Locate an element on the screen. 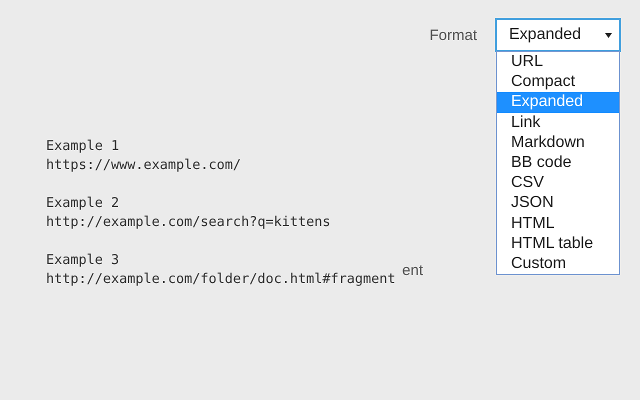 The height and width of the screenshot is (400, 640). example-title: Example 3 is located at coordinates (83, 260).